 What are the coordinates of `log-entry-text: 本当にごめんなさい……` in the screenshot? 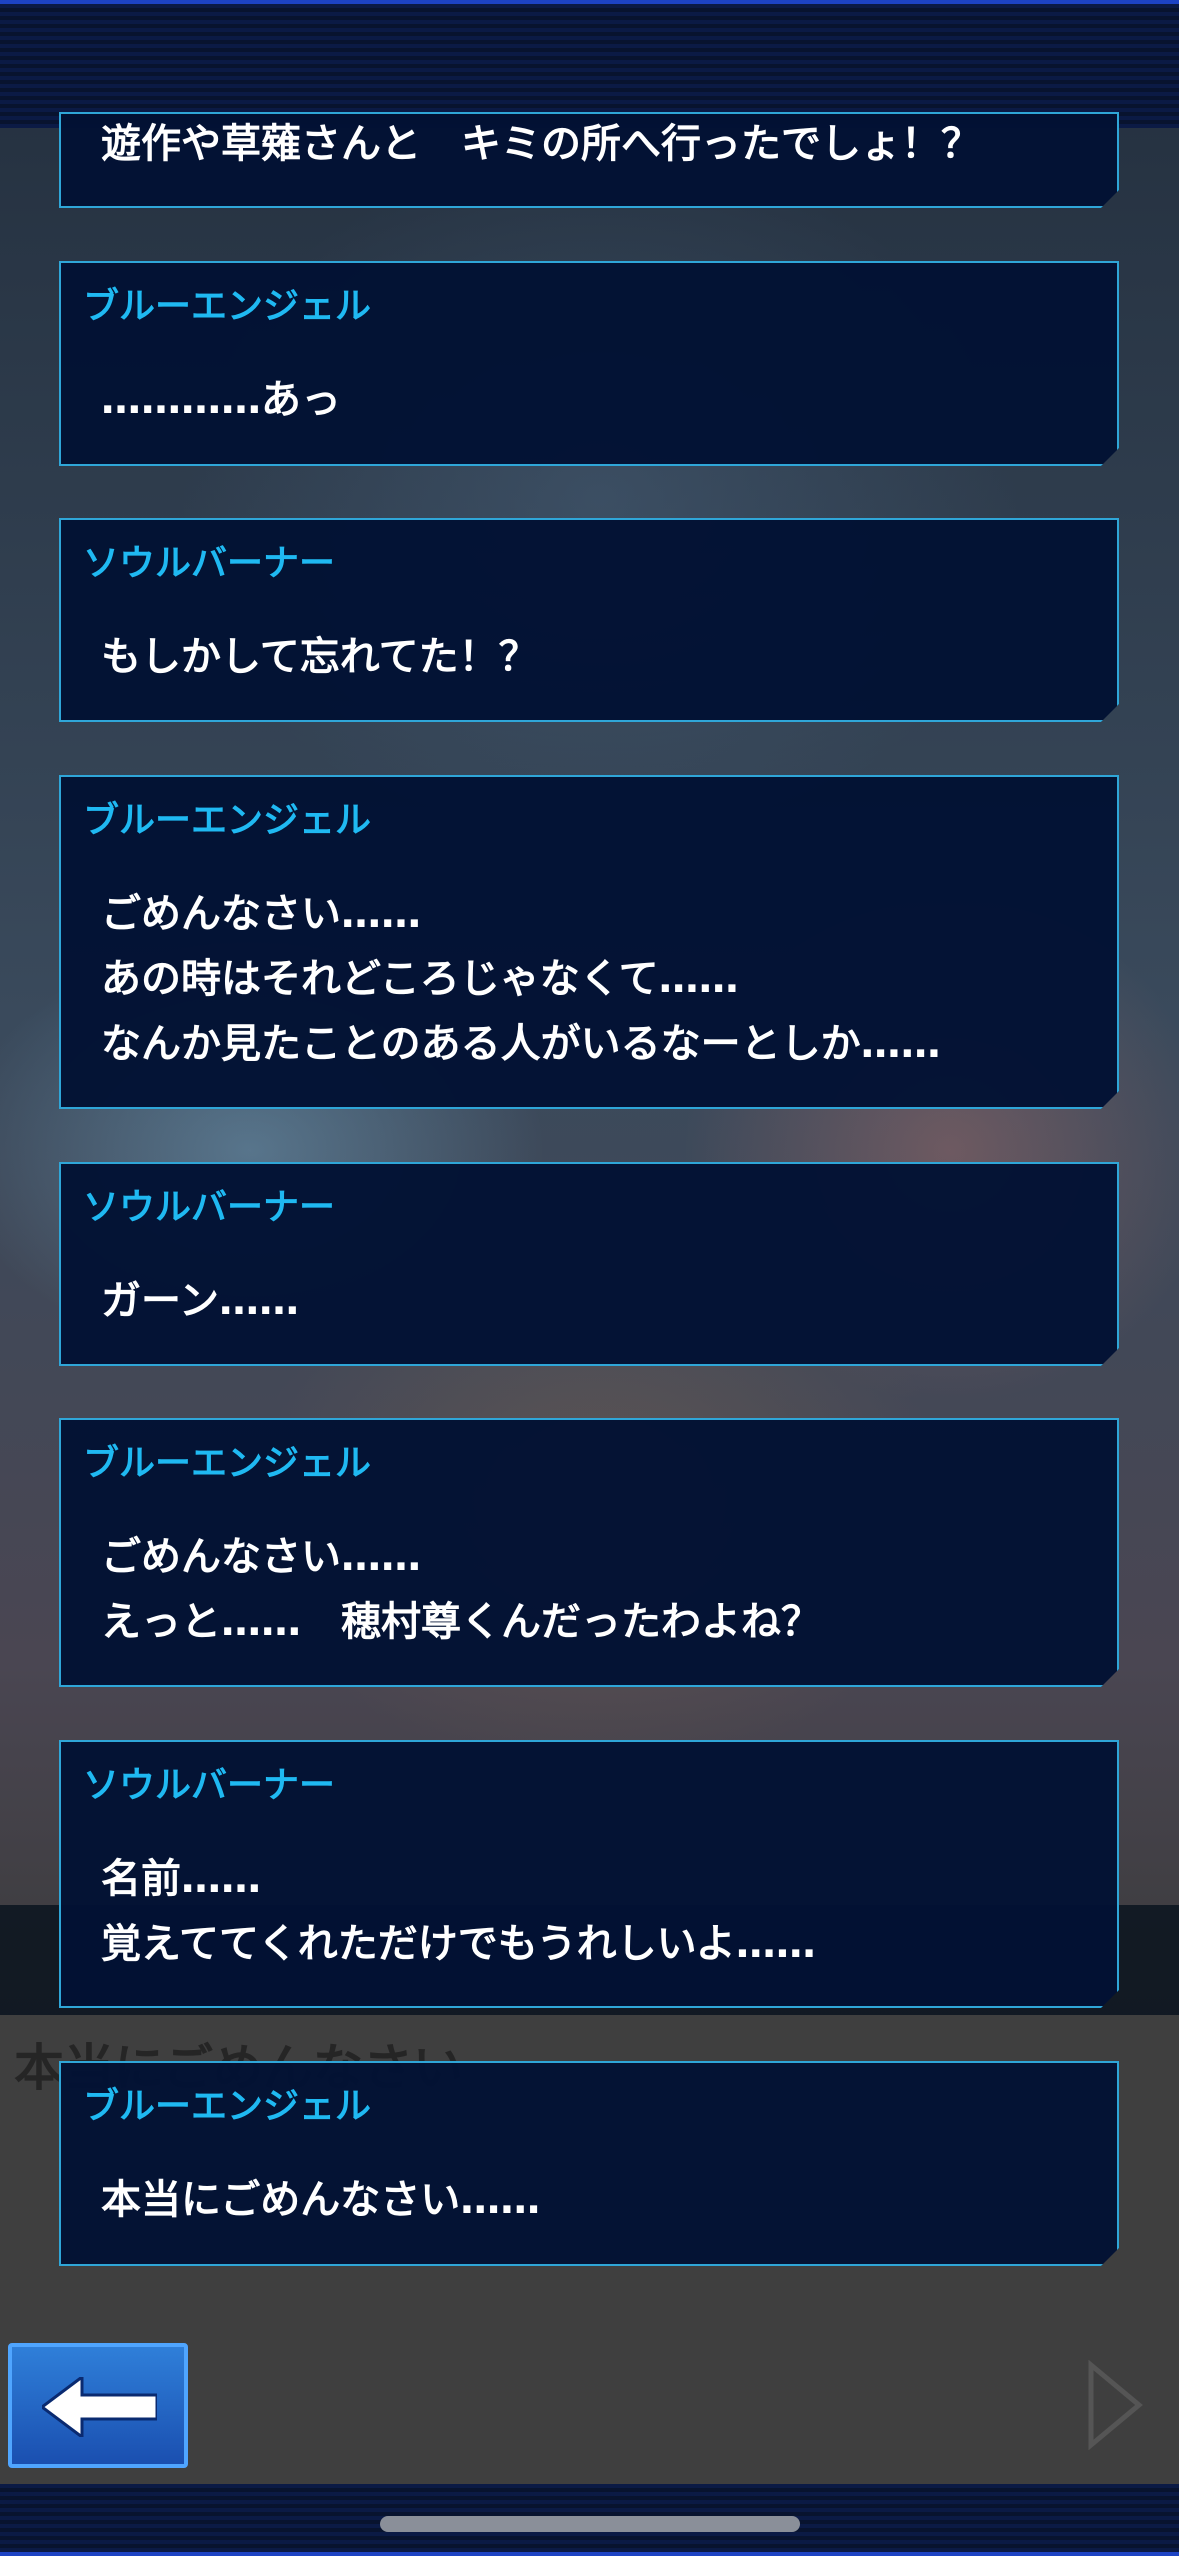 It's located at (599, 2200).